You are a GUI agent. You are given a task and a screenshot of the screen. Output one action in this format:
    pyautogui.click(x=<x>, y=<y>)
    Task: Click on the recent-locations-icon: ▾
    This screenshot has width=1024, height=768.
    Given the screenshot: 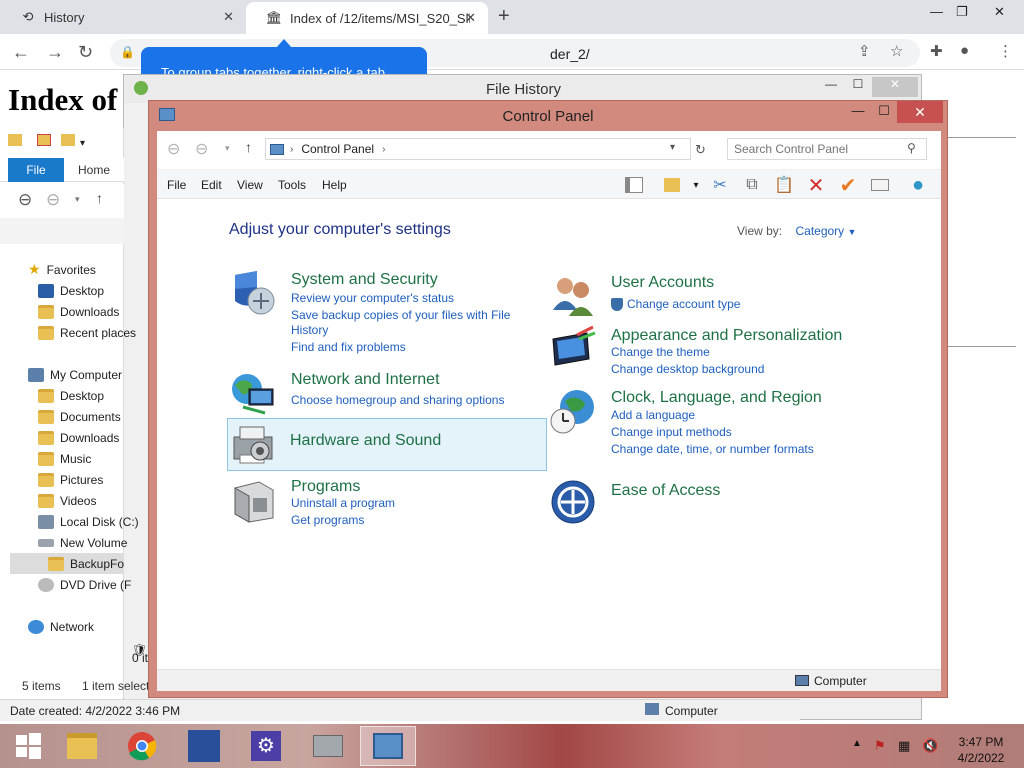 What is the action you would take?
    pyautogui.click(x=227, y=148)
    